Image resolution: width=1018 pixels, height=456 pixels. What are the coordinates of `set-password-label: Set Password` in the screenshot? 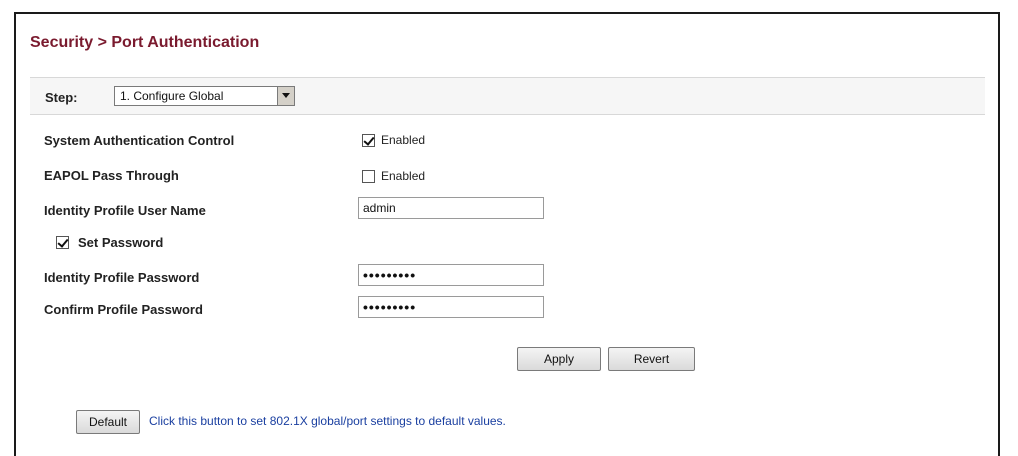 It's located at (121, 242).